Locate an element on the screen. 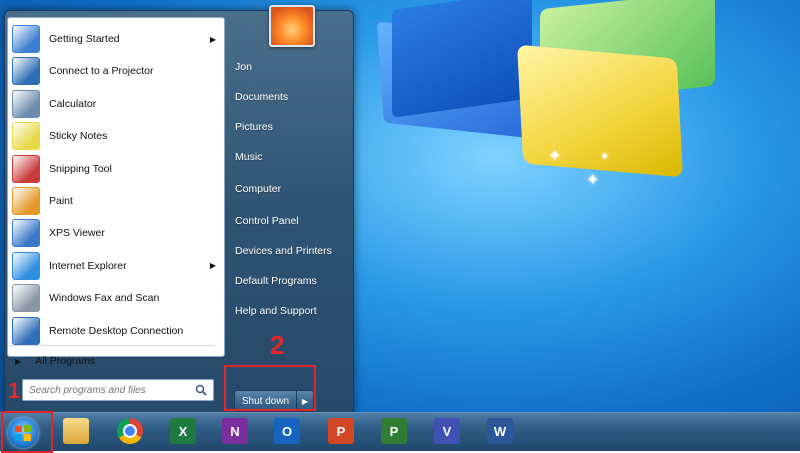 The image size is (800, 453). projector-icon is located at coordinates (26, 71).